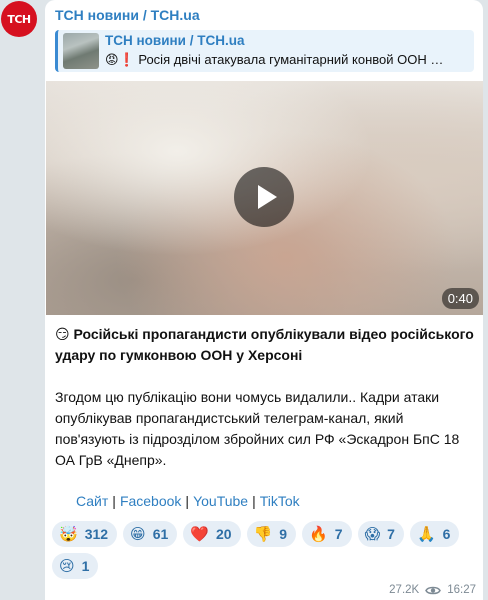 This screenshot has height=600, width=488. I want to click on reaction-fire: 🔥 7, so click(327, 534).